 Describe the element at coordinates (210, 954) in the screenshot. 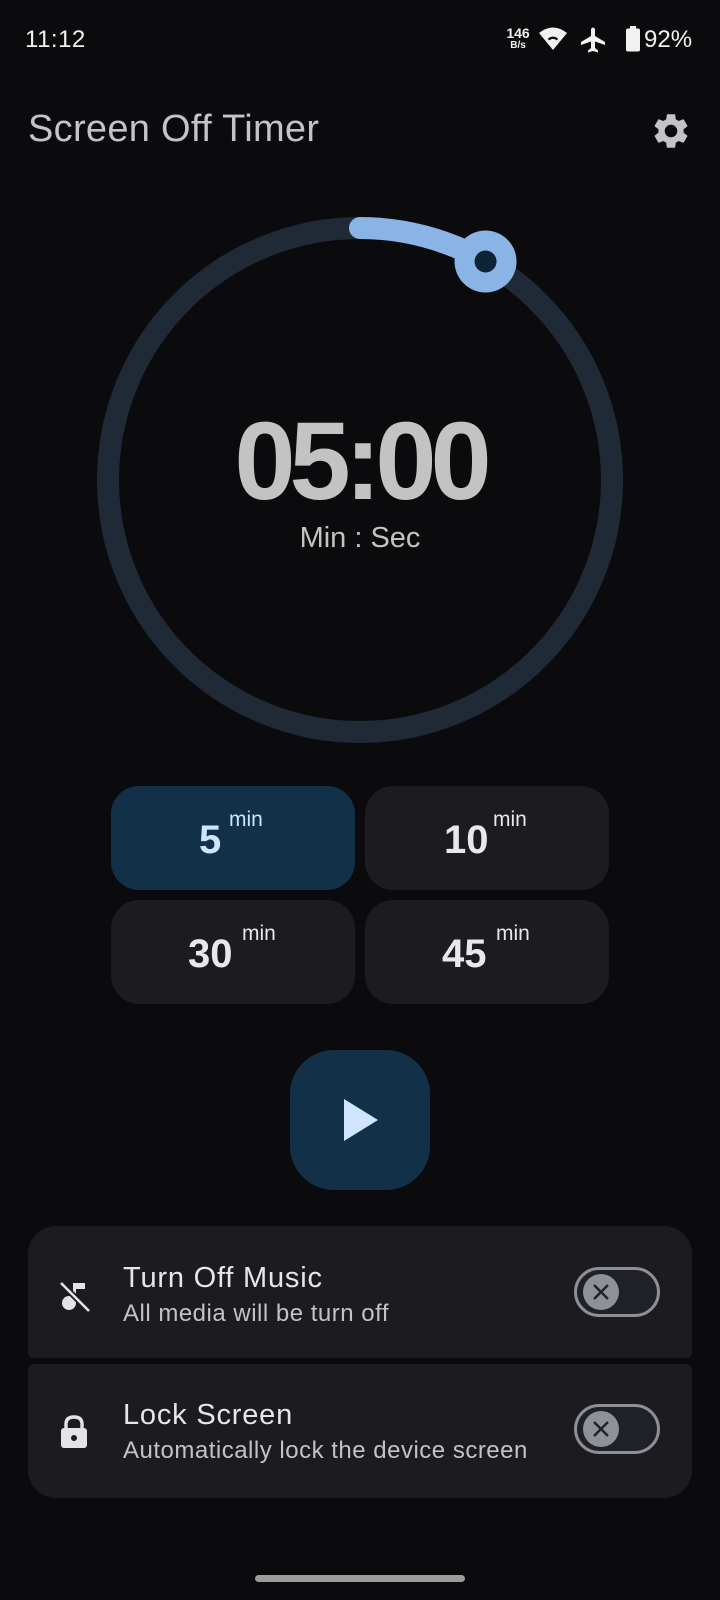

I see `preset-value: 30` at that location.